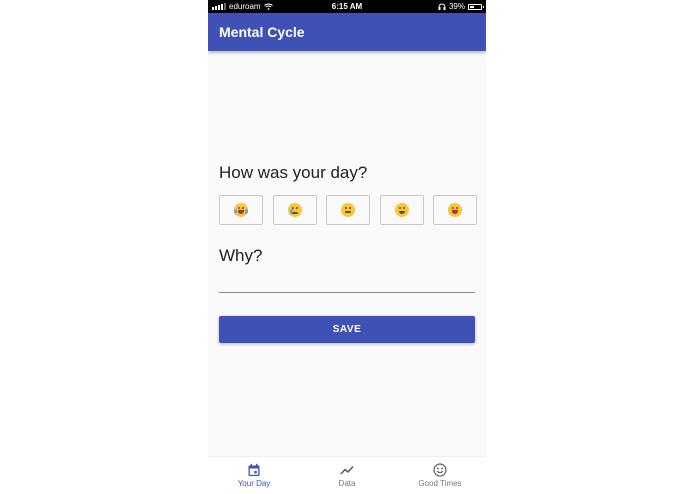  I want to click on mood-option-crying, so click(241, 210).